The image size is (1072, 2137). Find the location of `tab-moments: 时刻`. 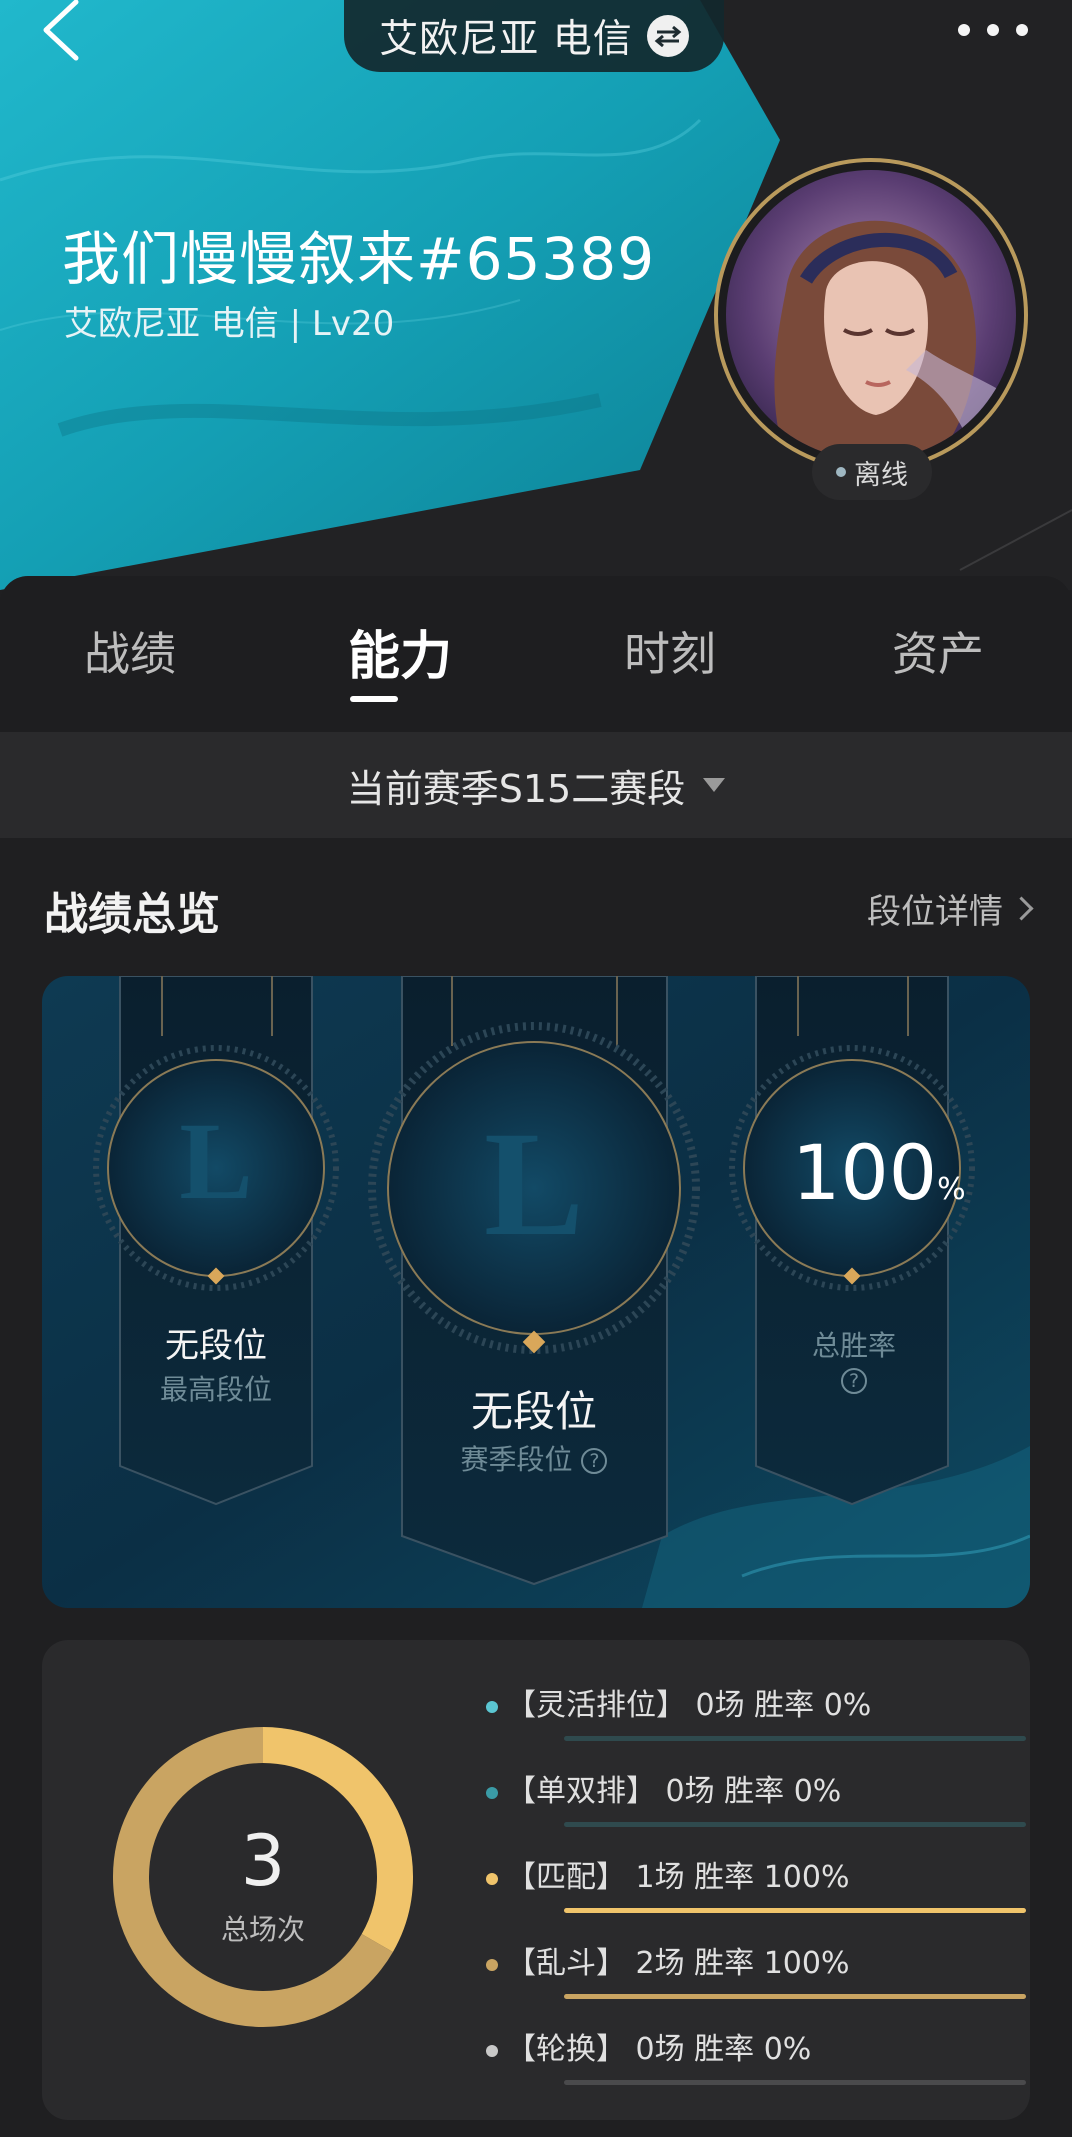

tab-moments: 时刻 is located at coordinates (670, 651).